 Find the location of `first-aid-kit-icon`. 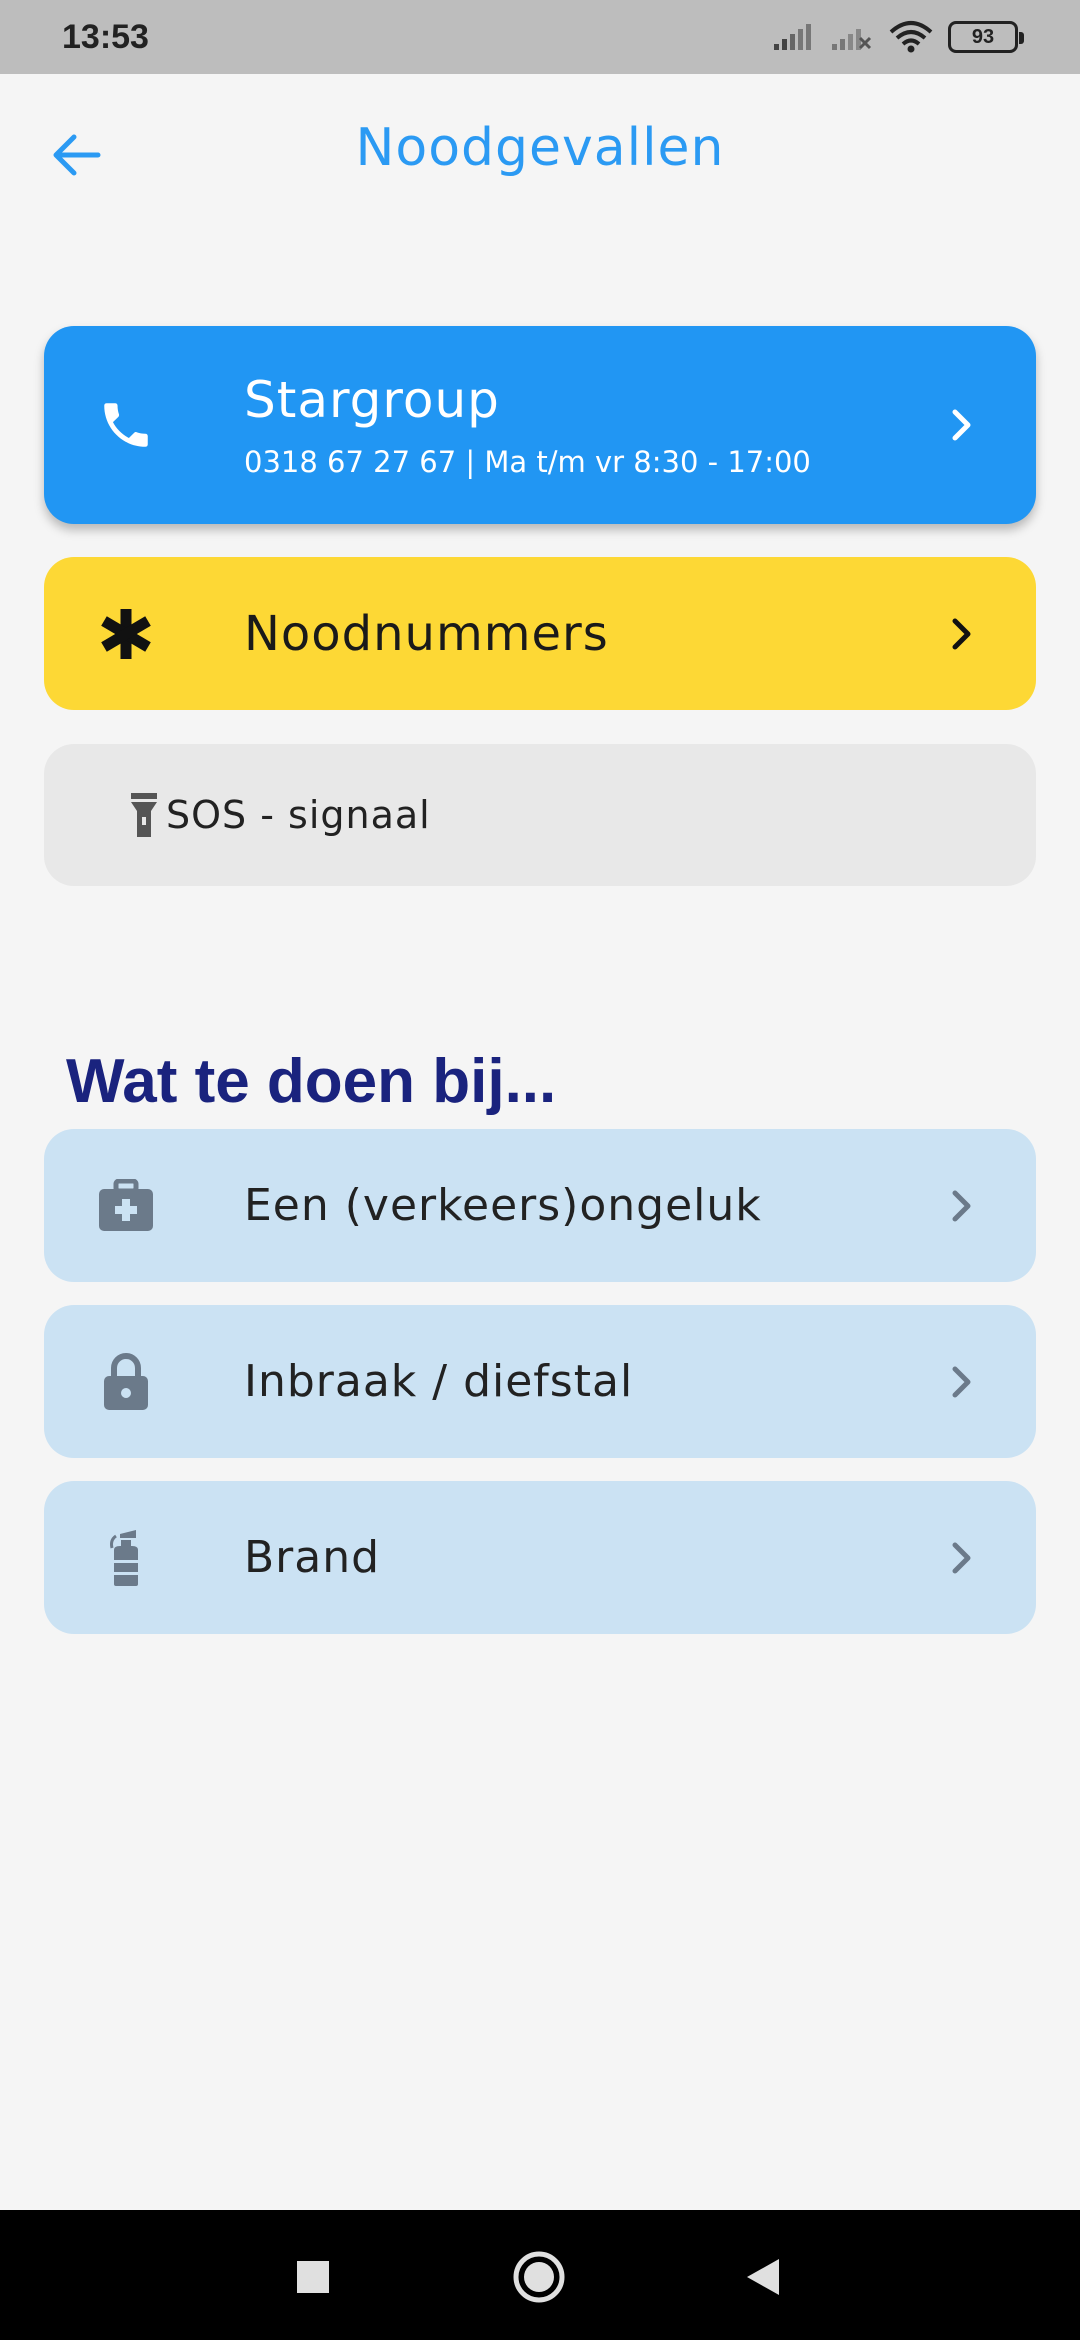

first-aid-kit-icon is located at coordinates (126, 1206).